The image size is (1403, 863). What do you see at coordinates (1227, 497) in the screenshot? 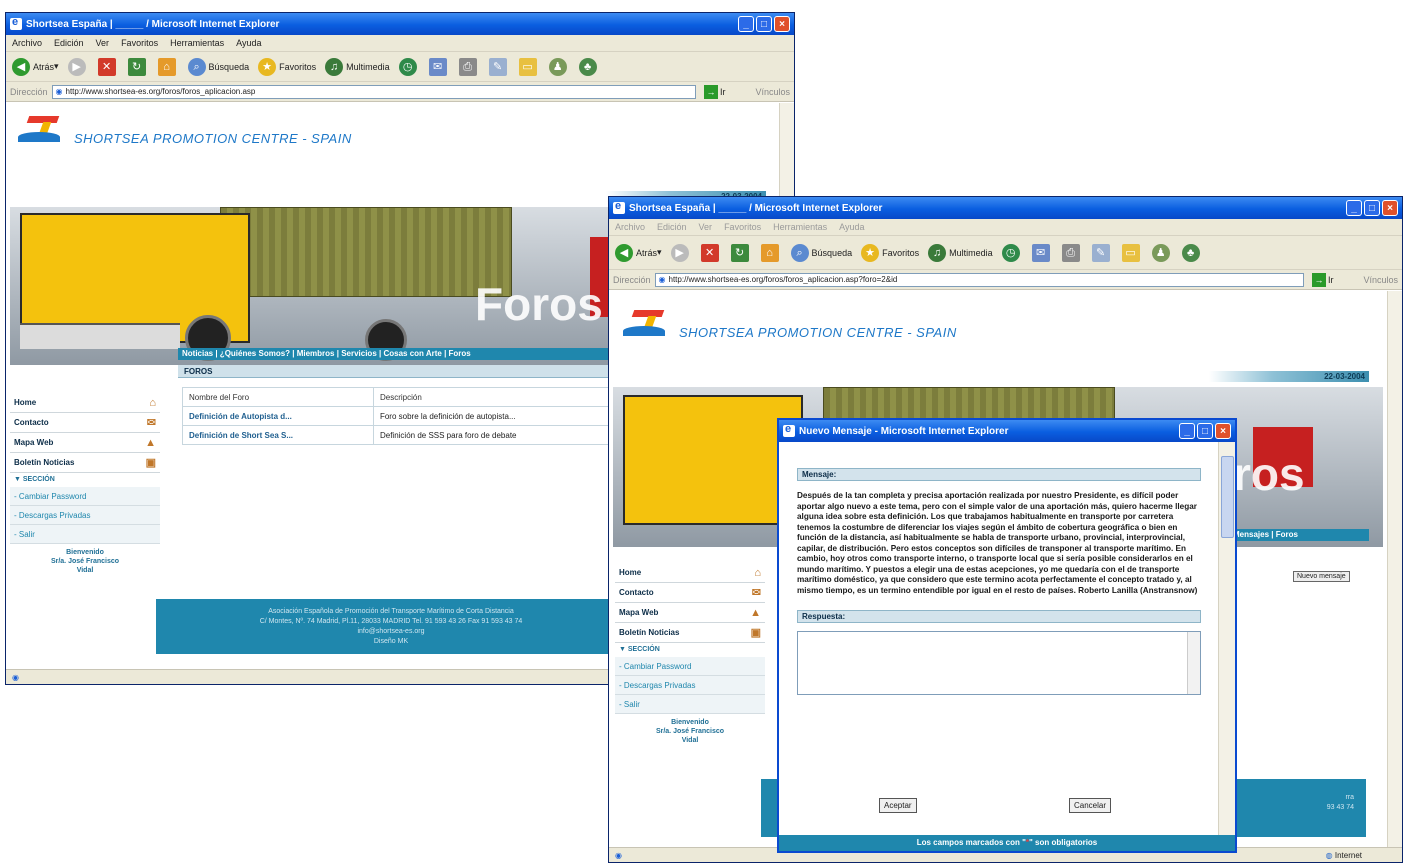
I see `scrollbar-thumb` at bounding box center [1227, 497].